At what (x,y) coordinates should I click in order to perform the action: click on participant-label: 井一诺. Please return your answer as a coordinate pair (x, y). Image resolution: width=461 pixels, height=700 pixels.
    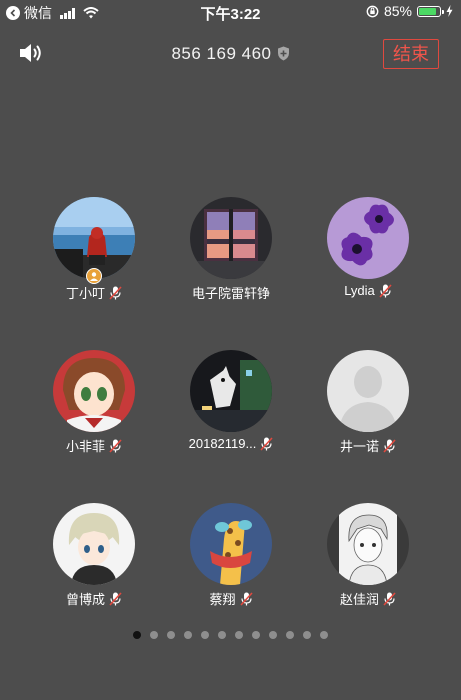
    Looking at the image, I should click on (368, 445).